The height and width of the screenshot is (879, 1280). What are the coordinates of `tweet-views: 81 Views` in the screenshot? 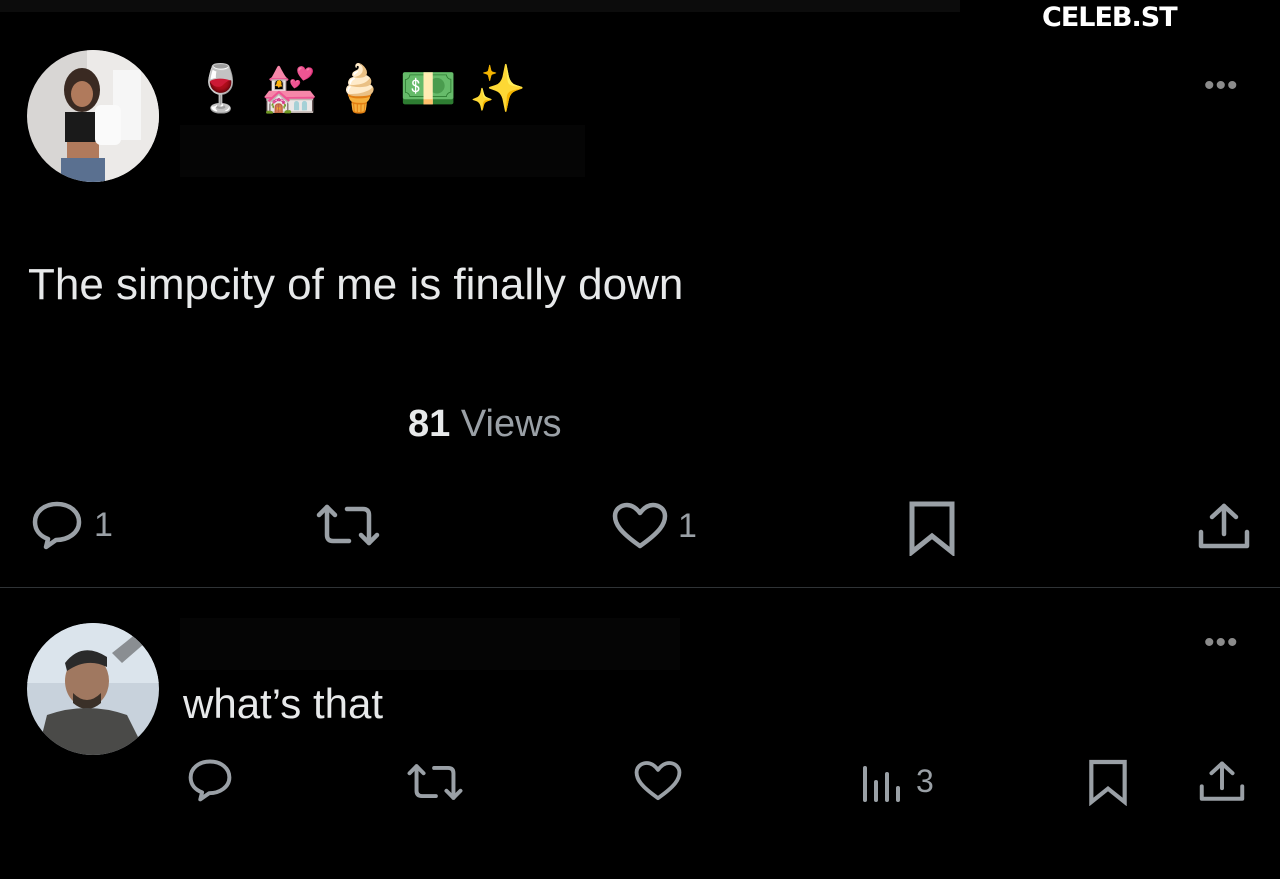 It's located at (485, 424).